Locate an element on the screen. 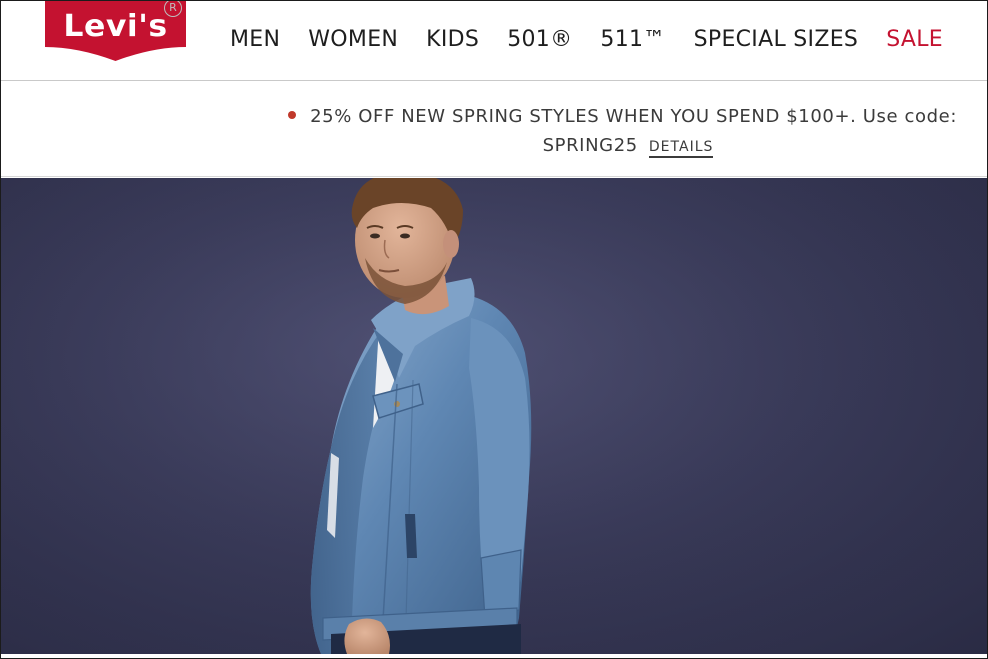 Image resolution: width=988 pixels, height=659 pixels. promo-code: SPRING25 is located at coordinates (590, 145).